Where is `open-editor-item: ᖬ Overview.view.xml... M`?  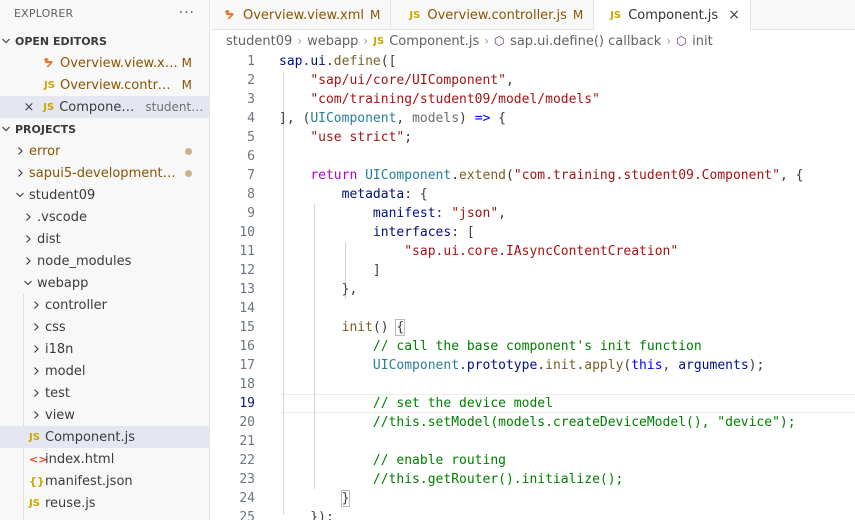
open-editor-item: ᖬ Overview.view.xml... M is located at coordinates (104, 63).